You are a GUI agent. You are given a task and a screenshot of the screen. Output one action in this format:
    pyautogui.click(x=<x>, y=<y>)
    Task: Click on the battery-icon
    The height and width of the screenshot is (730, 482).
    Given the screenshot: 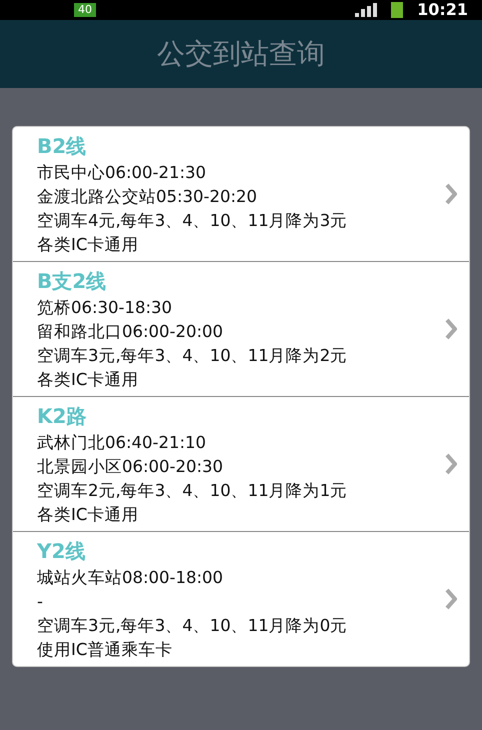 What is the action you would take?
    pyautogui.click(x=397, y=10)
    